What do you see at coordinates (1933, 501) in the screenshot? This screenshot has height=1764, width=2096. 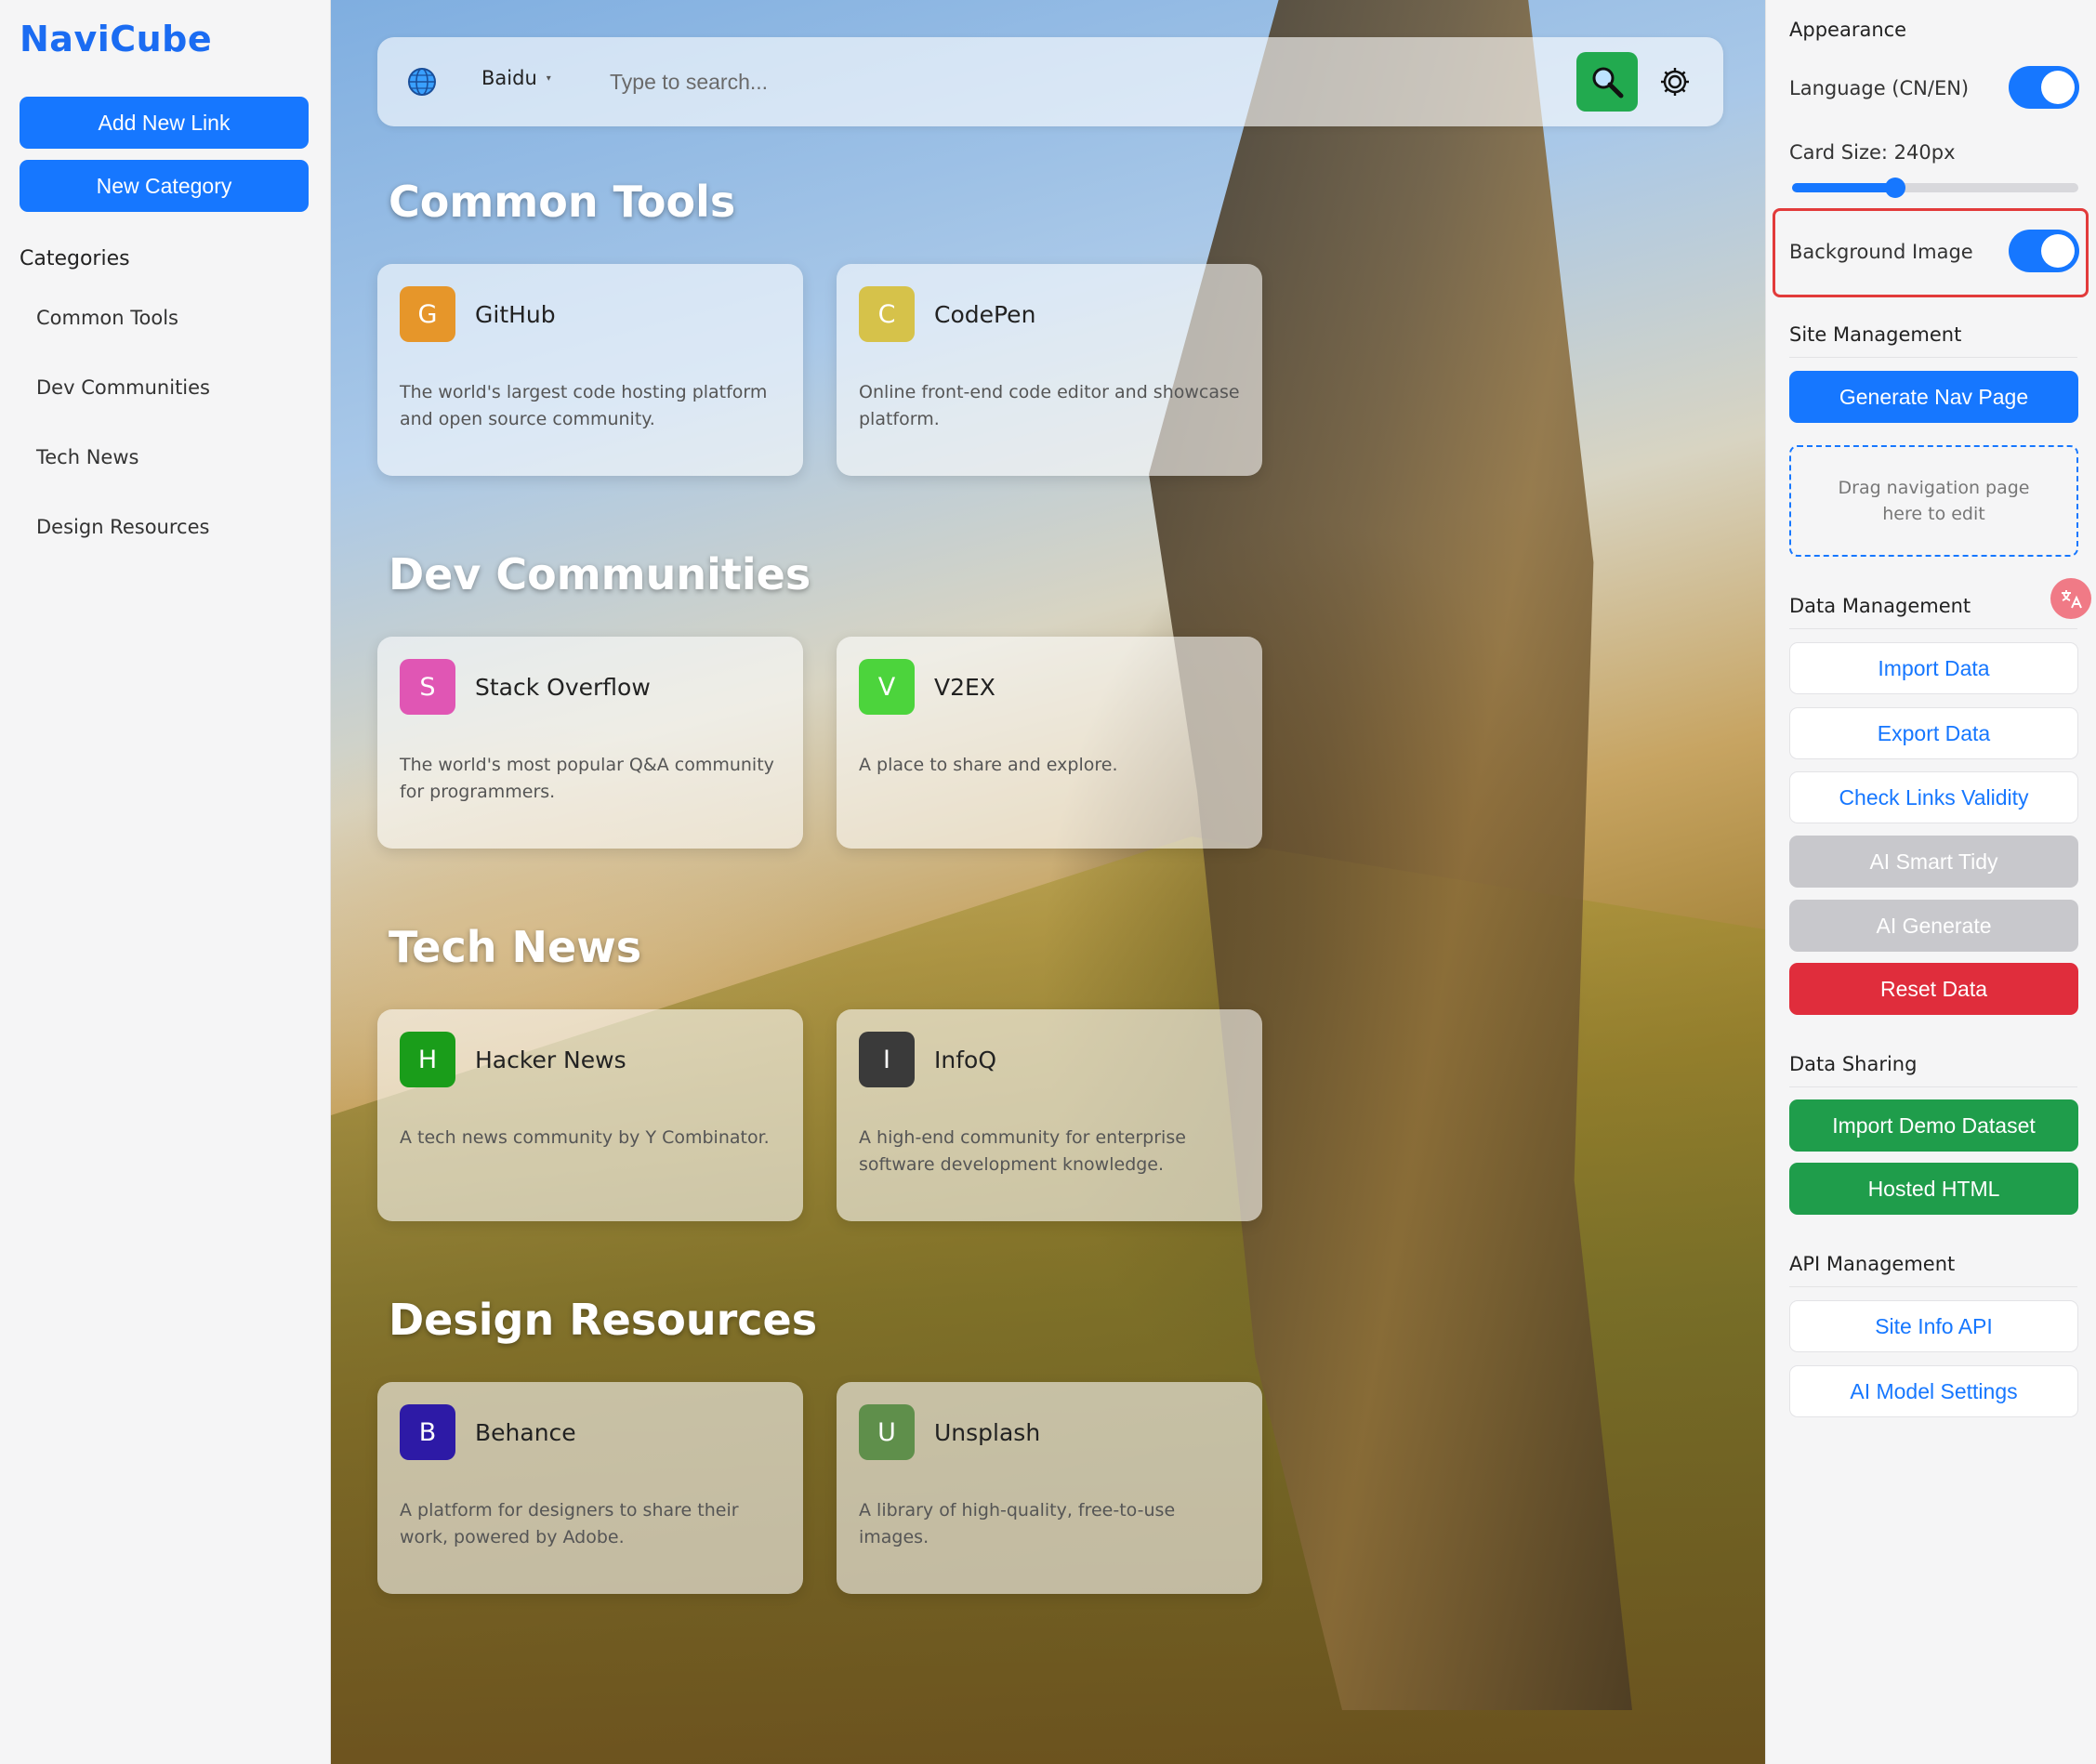 I see `nav-page-drop-zone: Drag navigation page here to edit` at bounding box center [1933, 501].